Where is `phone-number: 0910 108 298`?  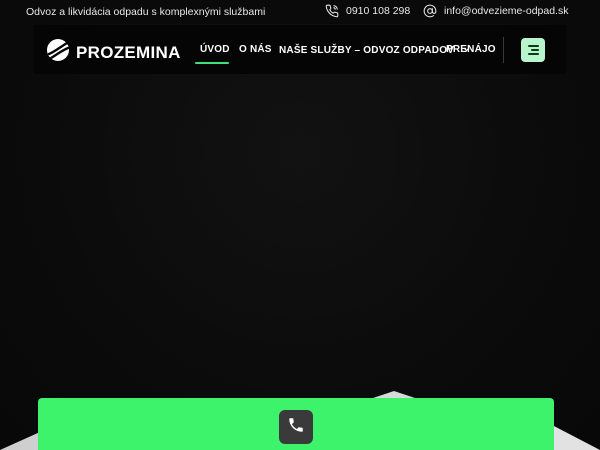
phone-number: 0910 108 298 is located at coordinates (378, 11).